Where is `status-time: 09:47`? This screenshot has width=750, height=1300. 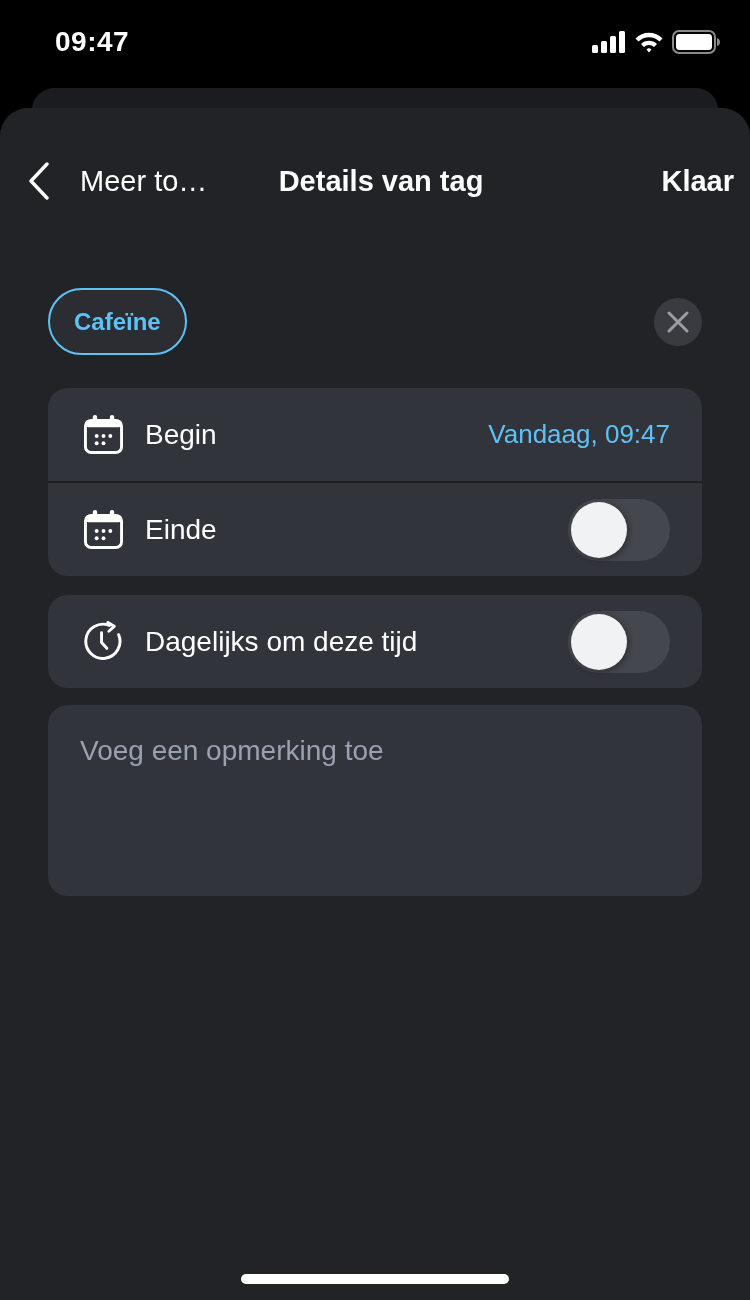 status-time: 09:47 is located at coordinates (92, 42).